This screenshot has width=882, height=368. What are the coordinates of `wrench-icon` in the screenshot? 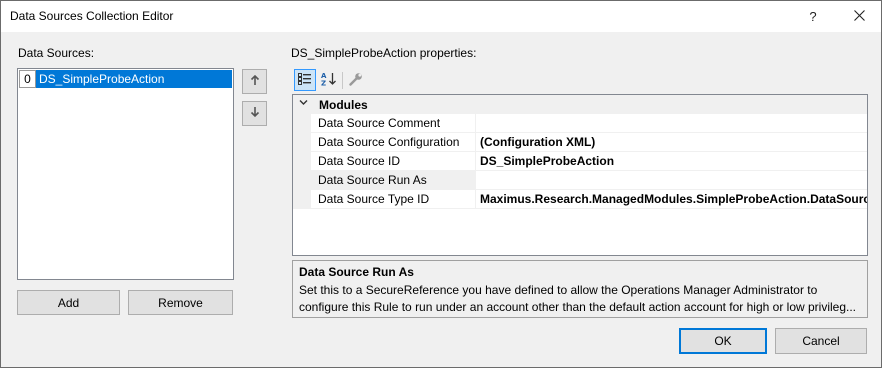 It's located at (356, 80).